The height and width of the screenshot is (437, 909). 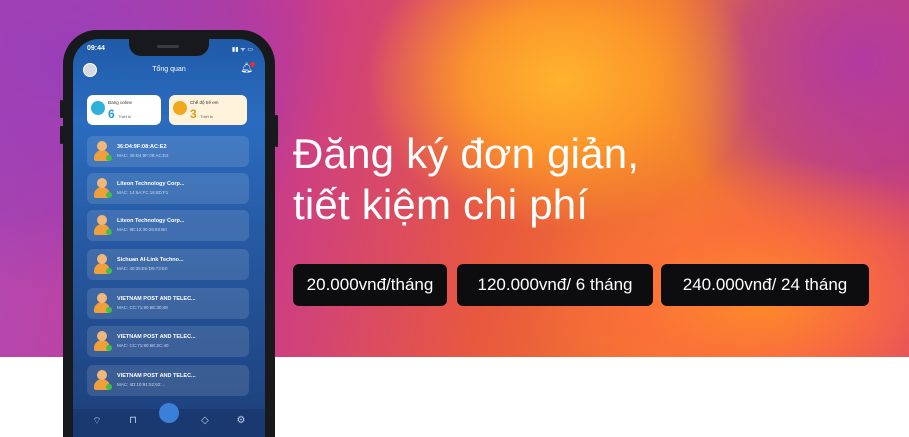 I want to click on device-mac: MAC: 14:5A:FC:16:8D:F1, so click(x=143, y=192).